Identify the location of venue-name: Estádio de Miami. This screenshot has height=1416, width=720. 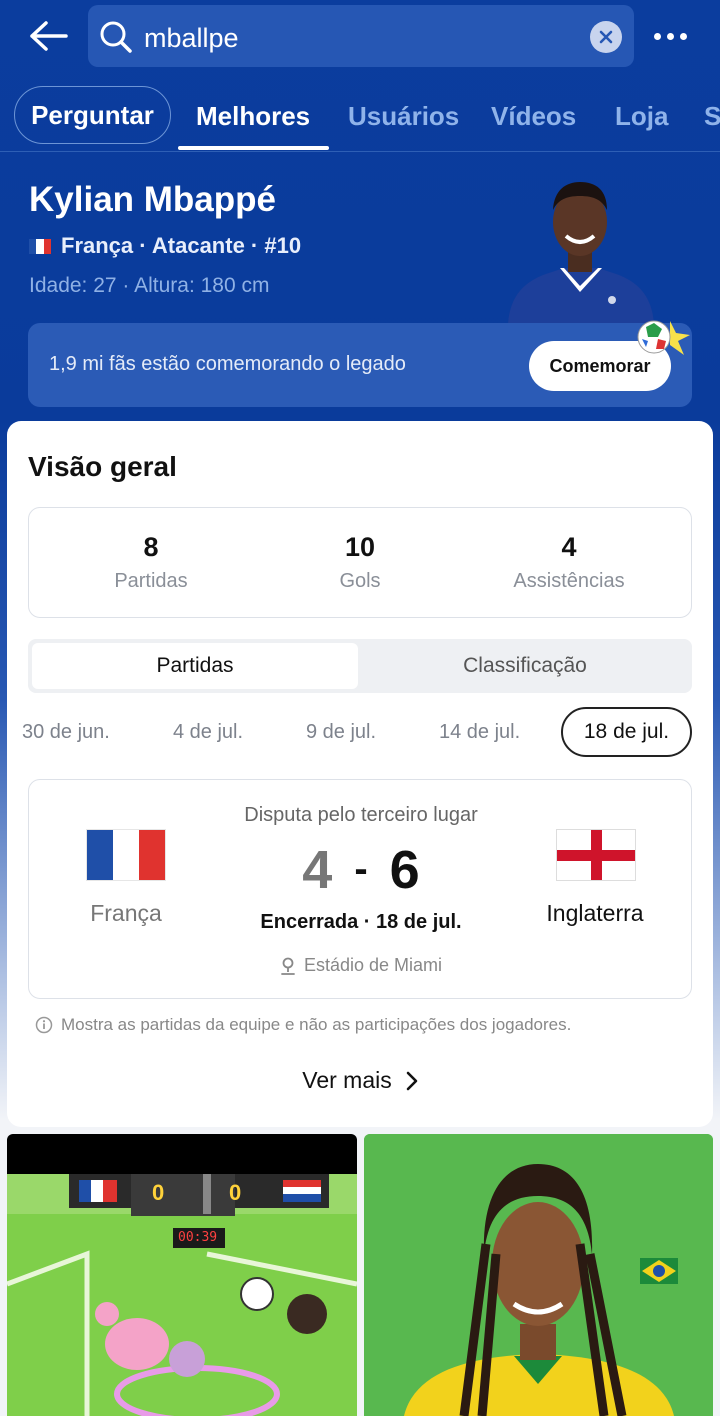
(373, 965).